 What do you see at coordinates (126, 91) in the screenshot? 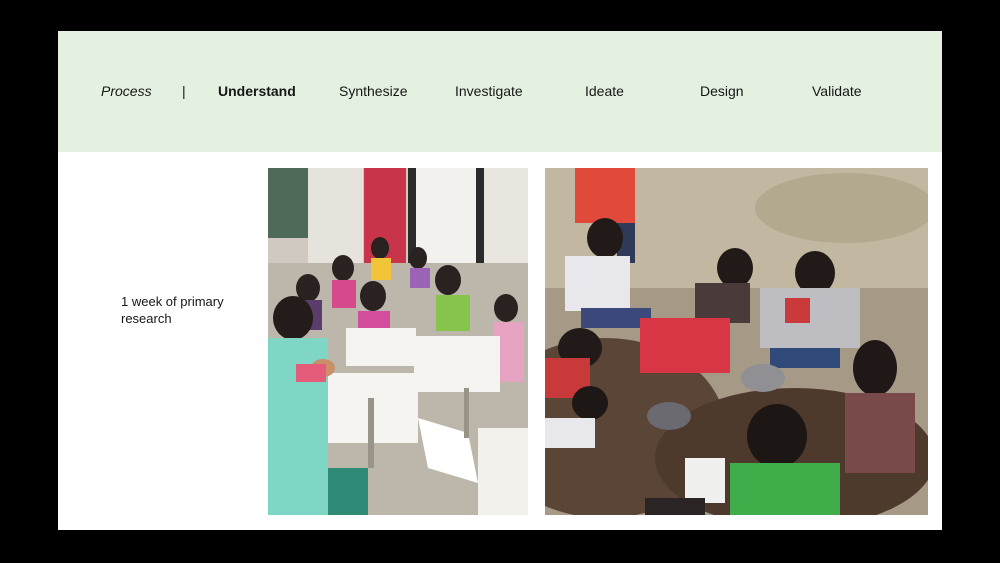
I see `process-label: Process` at bounding box center [126, 91].